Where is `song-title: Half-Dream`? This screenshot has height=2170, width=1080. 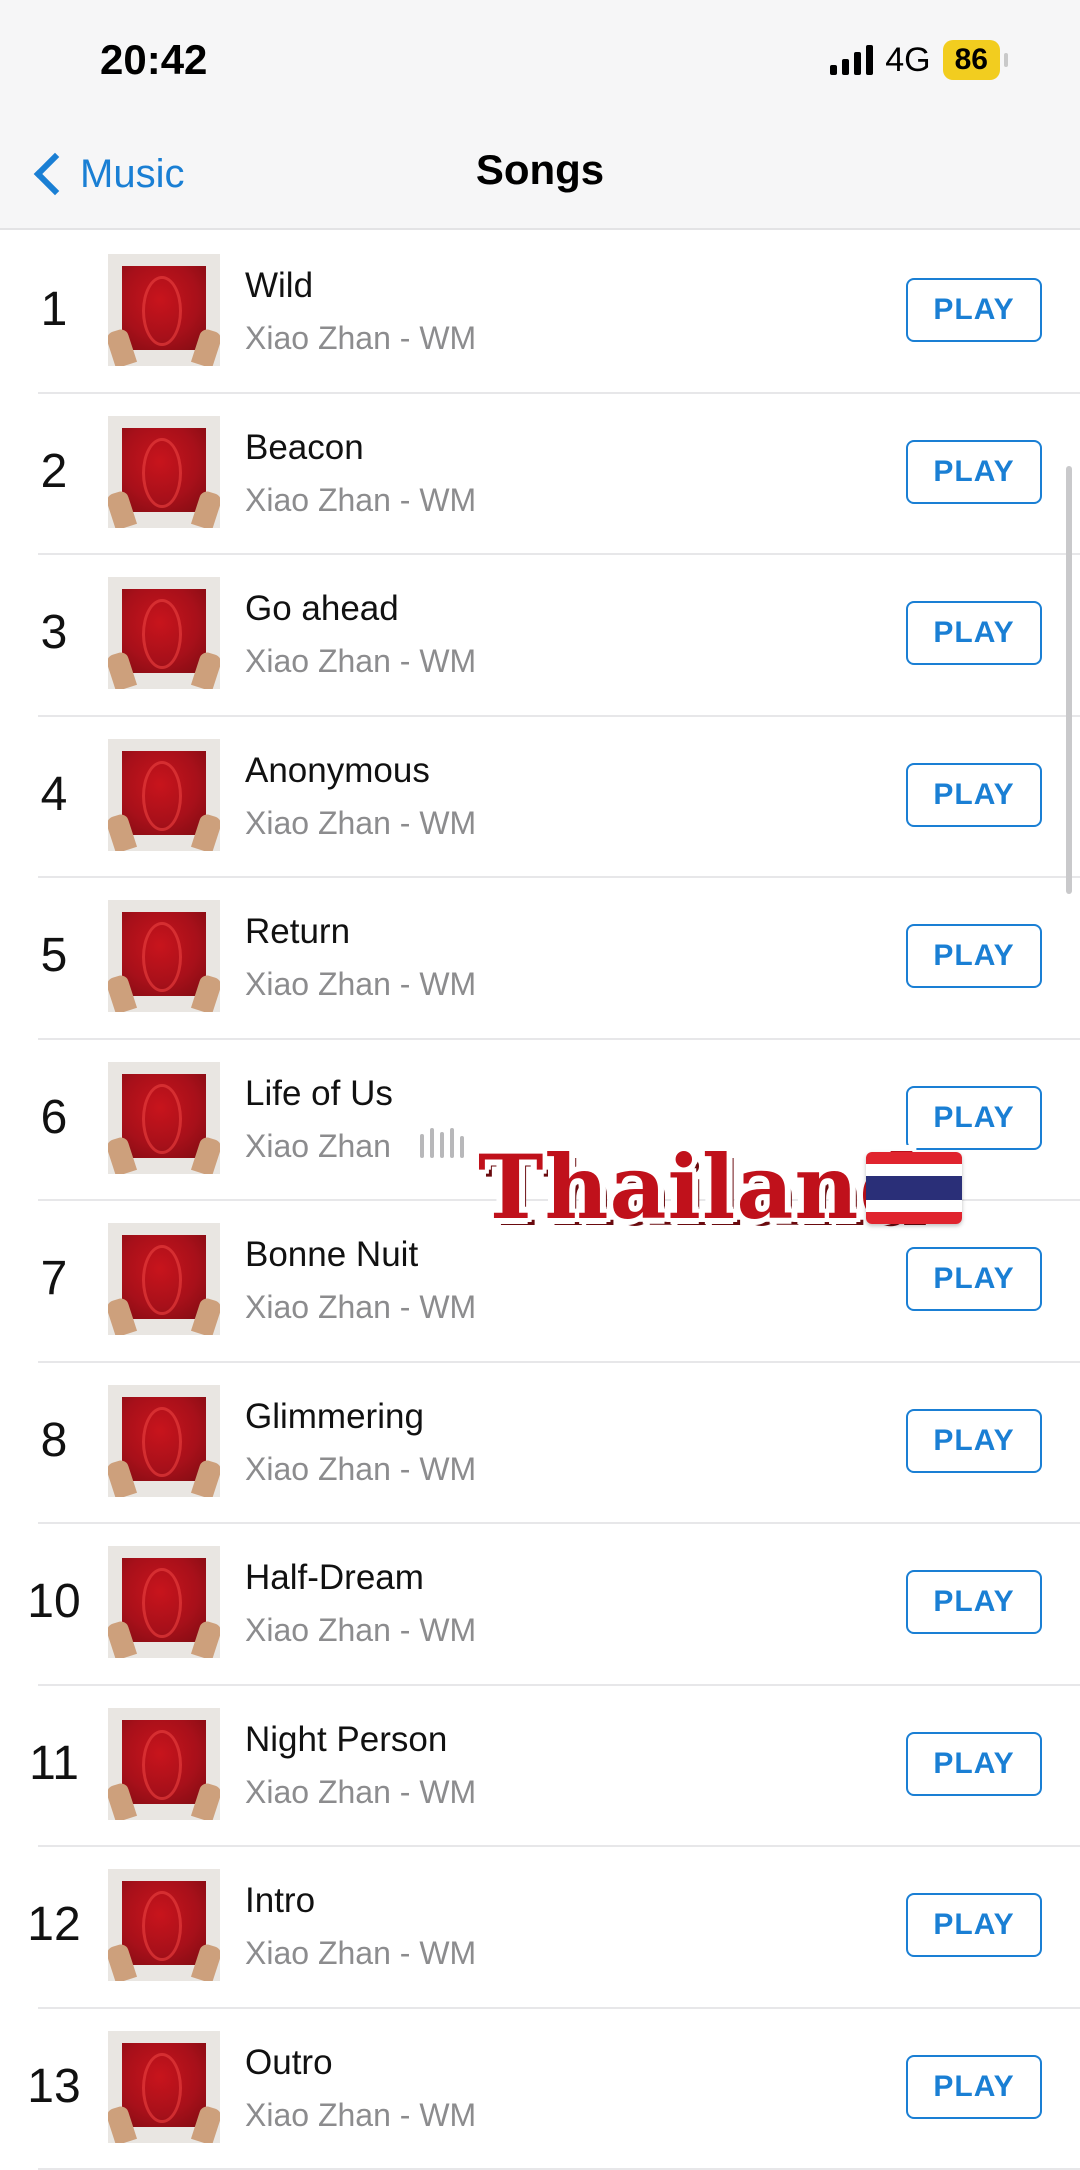 song-title: Half-Dream is located at coordinates (334, 1578).